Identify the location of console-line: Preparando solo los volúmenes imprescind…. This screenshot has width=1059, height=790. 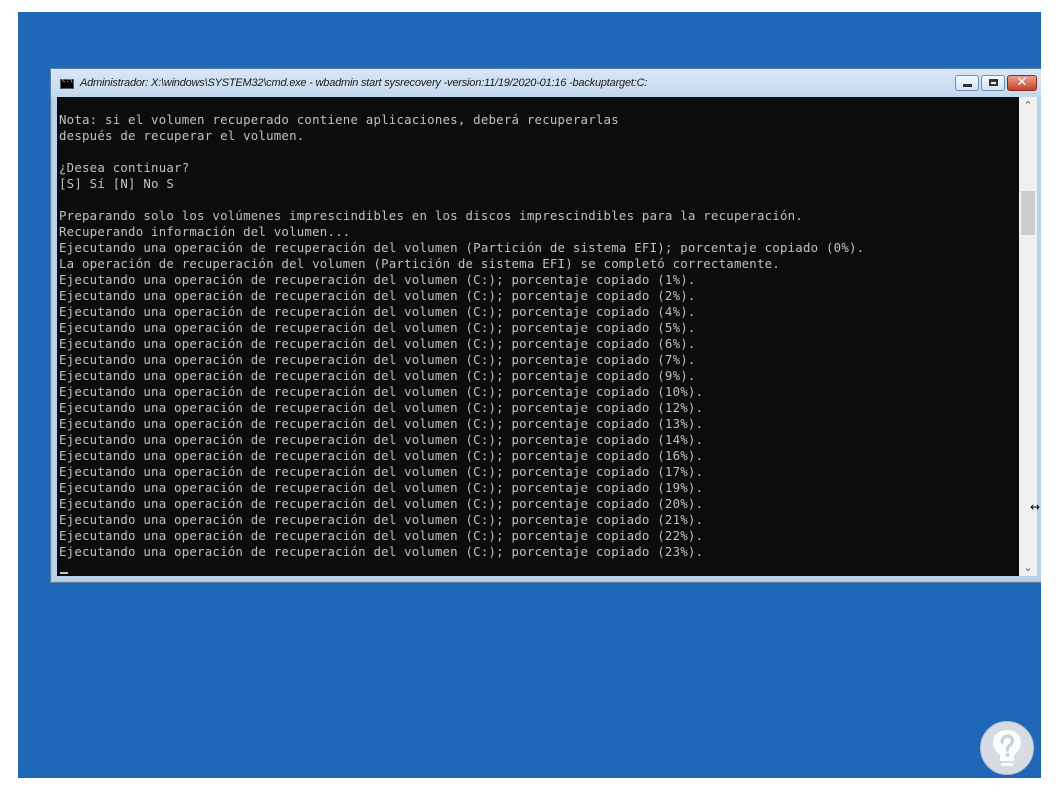
(431, 215).